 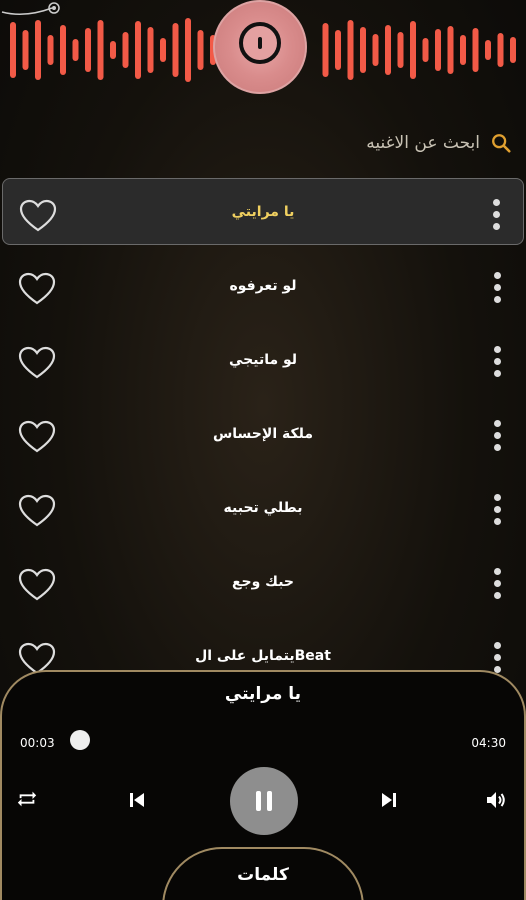 I want to click on song-item: يا مرايتي, so click(x=263, y=211).